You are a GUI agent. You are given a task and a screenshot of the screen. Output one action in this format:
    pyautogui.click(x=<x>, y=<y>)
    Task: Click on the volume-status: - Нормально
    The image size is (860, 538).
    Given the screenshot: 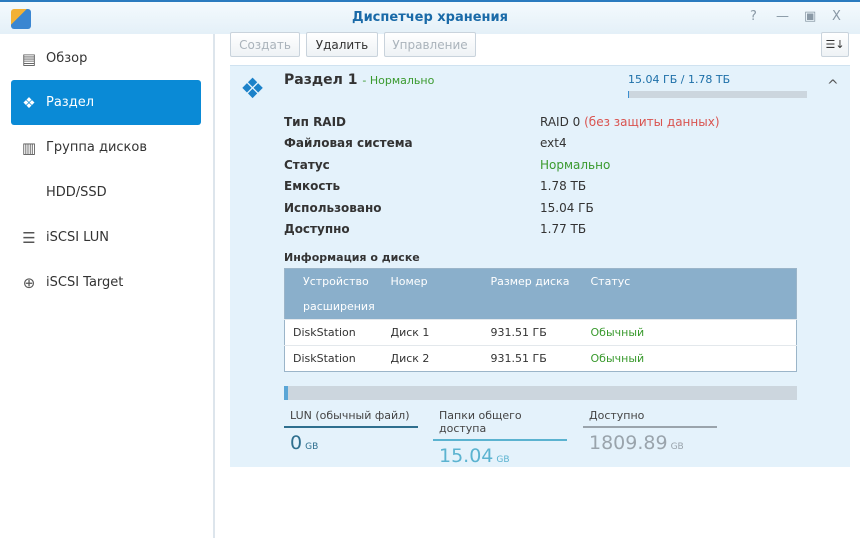 What is the action you would take?
    pyautogui.click(x=398, y=80)
    